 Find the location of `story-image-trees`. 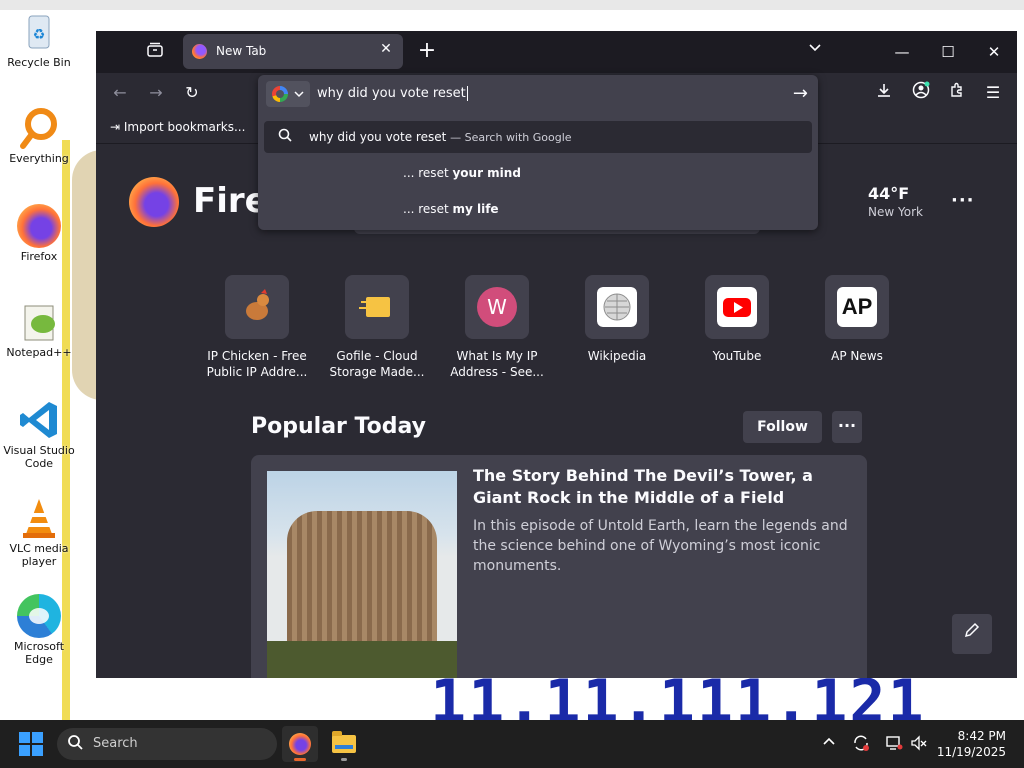

story-image-trees is located at coordinates (362, 659).